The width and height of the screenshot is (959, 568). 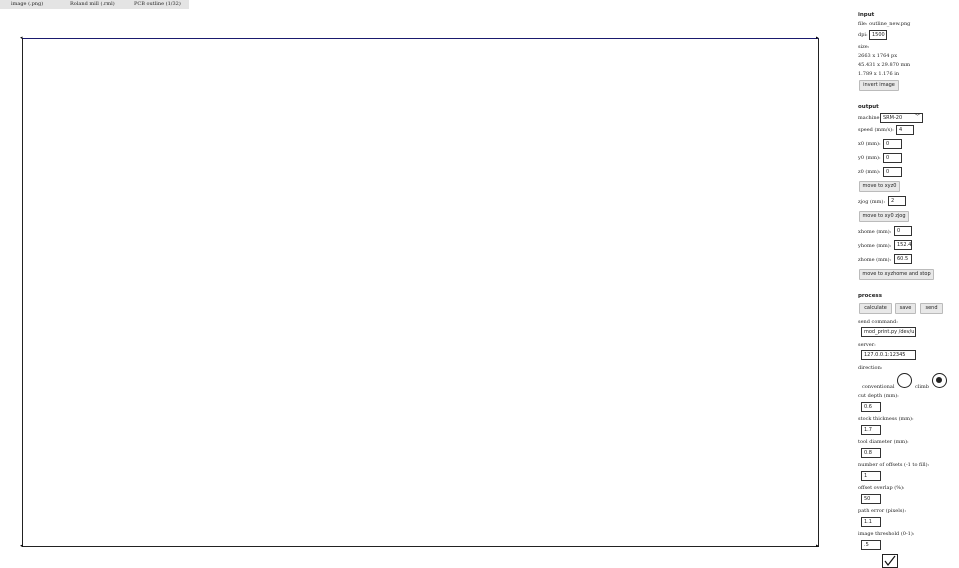 What do you see at coordinates (882, 511) in the screenshot?
I see `path-error-label: path error (pixels):` at bounding box center [882, 511].